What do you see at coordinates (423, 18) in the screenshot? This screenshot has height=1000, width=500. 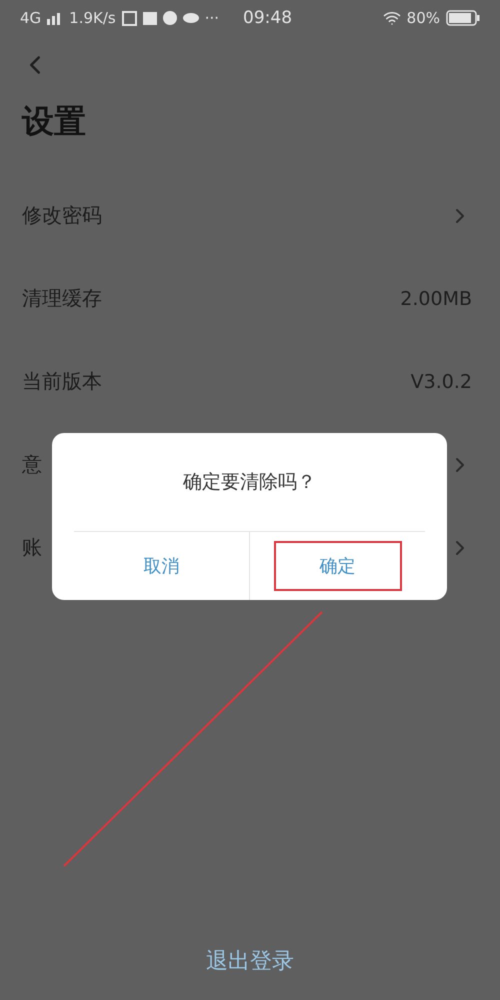 I see `battery-percent: 80%` at bounding box center [423, 18].